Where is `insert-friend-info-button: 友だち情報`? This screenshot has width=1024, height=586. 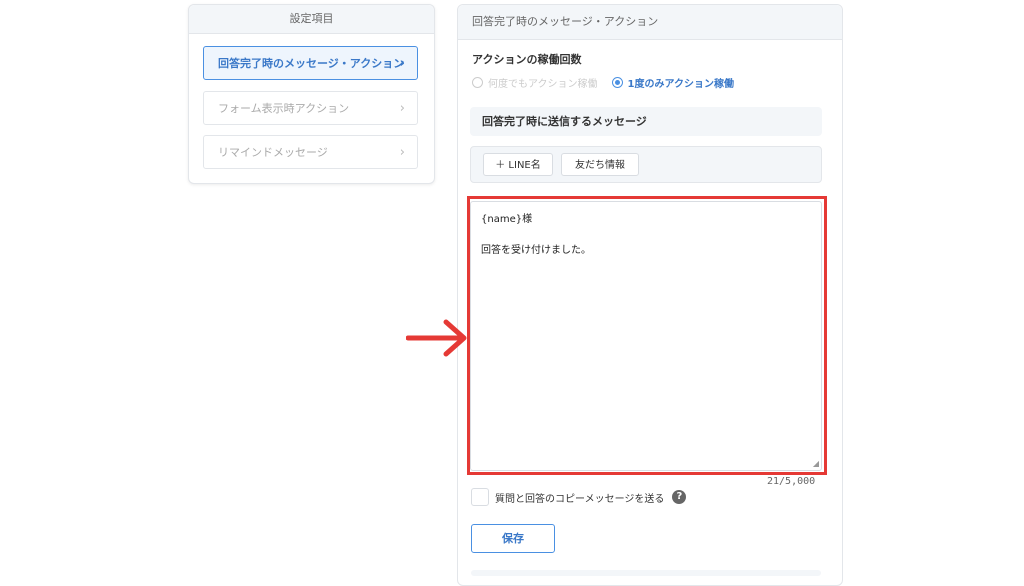
insert-friend-info-button: 友だち情報 is located at coordinates (600, 164).